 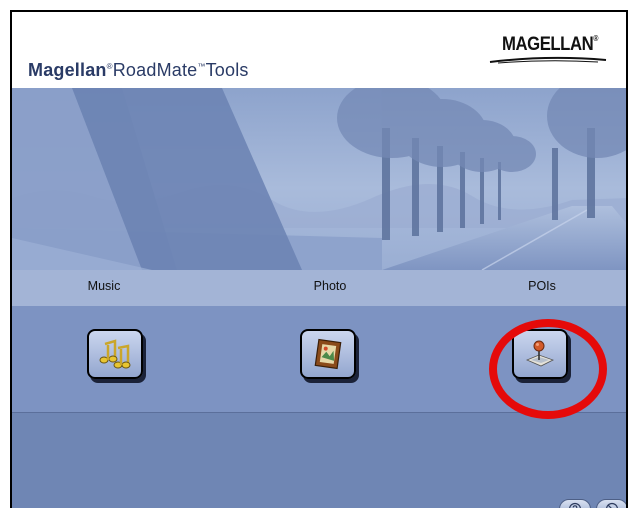 I want to click on photo-button, so click(x=328, y=354).